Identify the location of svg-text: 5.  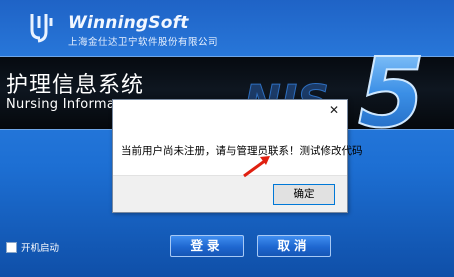
(391, 90).